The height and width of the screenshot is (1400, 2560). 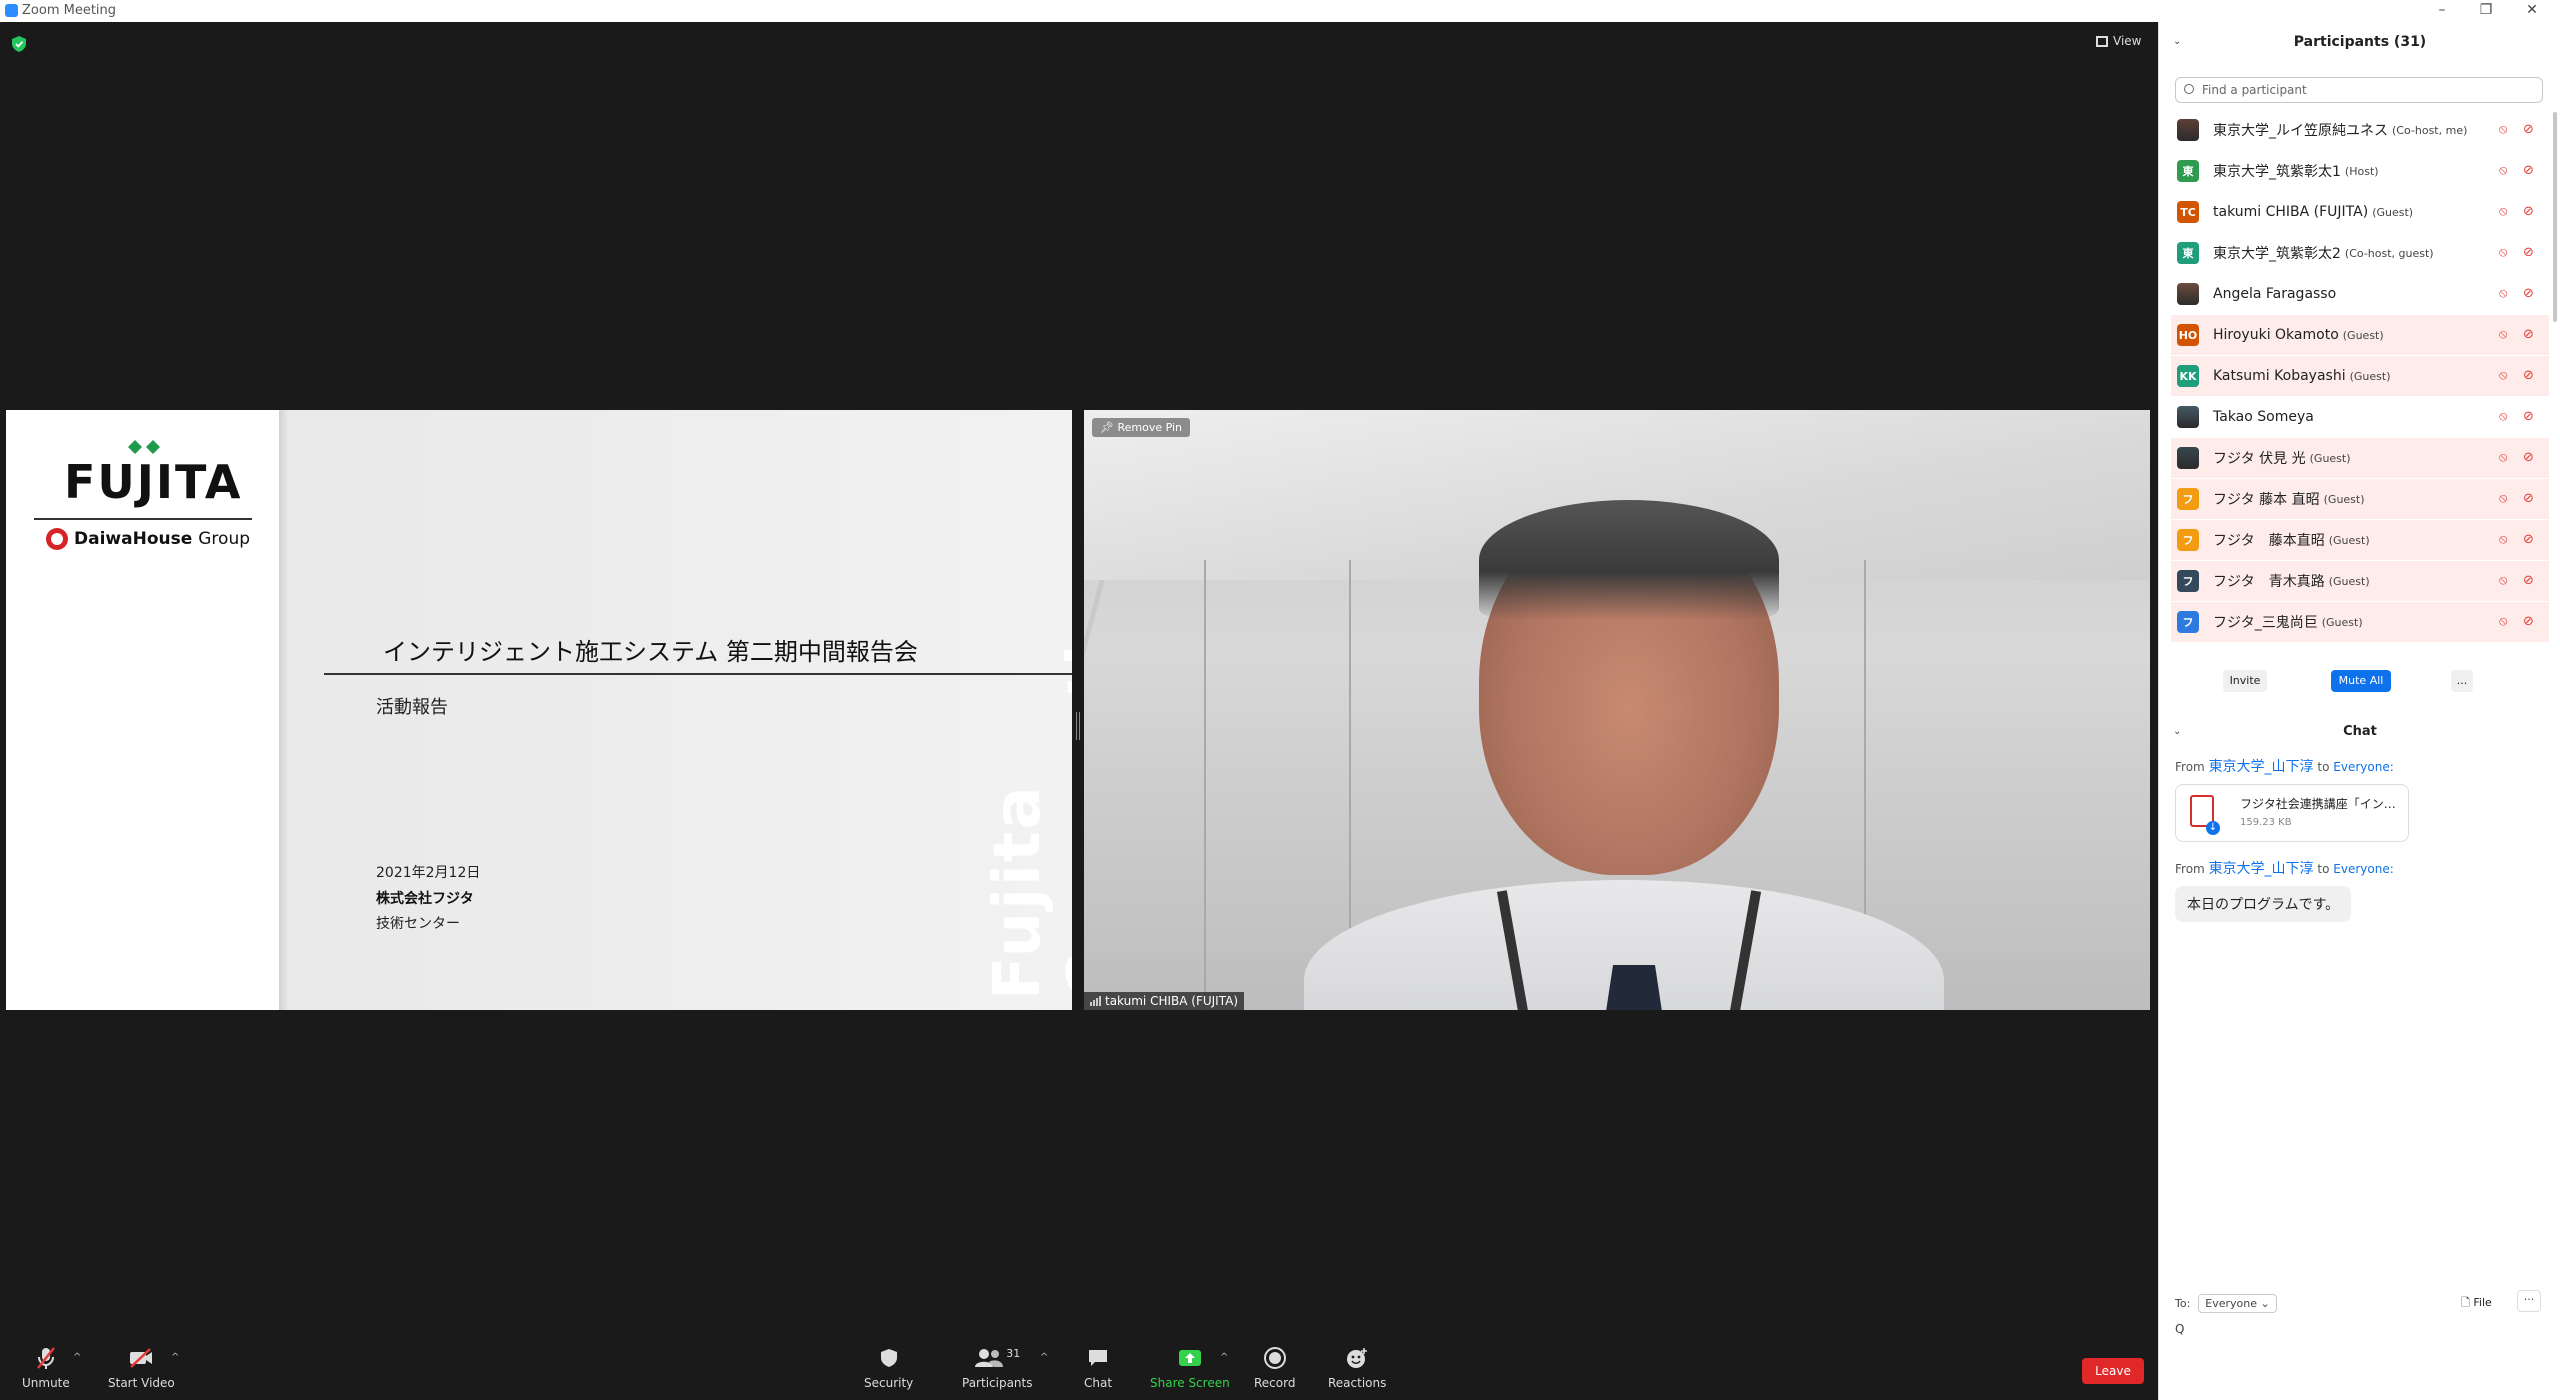 I want to click on participant-name: フジタ 青木真路, so click(x=2269, y=582).